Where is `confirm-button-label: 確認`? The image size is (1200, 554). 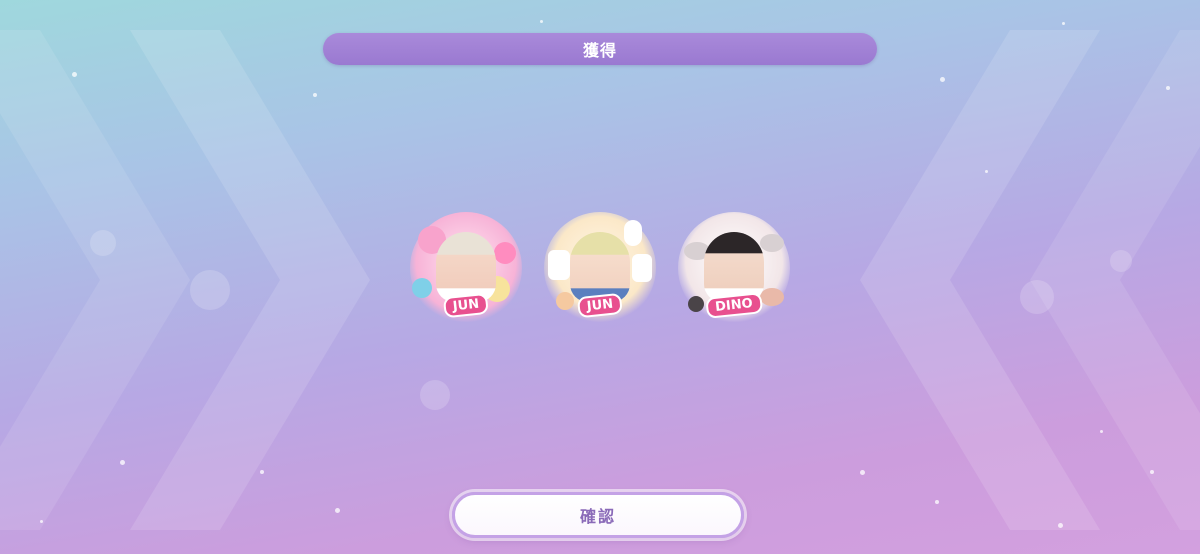 confirm-button-label: 確認 is located at coordinates (597, 517).